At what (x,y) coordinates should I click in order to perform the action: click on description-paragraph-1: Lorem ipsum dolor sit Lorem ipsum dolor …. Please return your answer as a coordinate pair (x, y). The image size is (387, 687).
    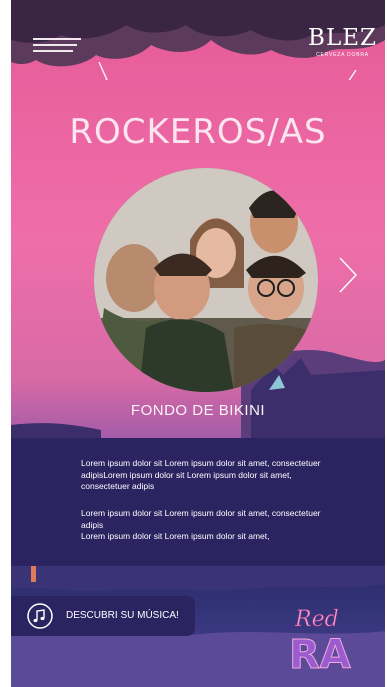
    Looking at the image, I should click on (201, 474).